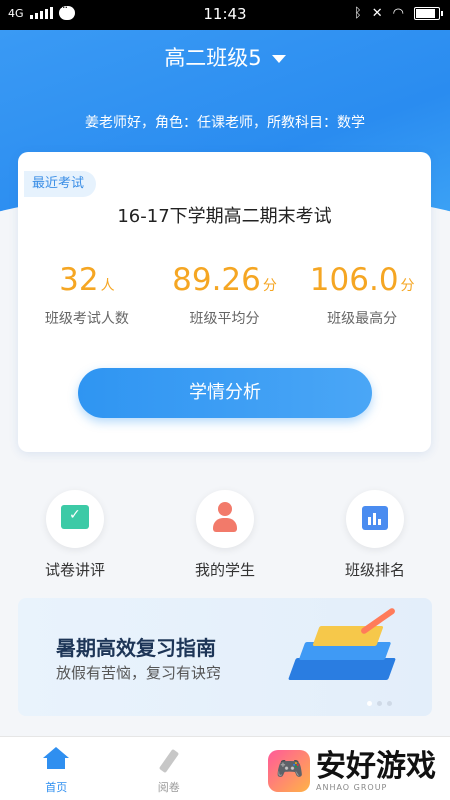 This screenshot has height=800, width=450. I want to click on stat-value: 32, so click(79, 280).